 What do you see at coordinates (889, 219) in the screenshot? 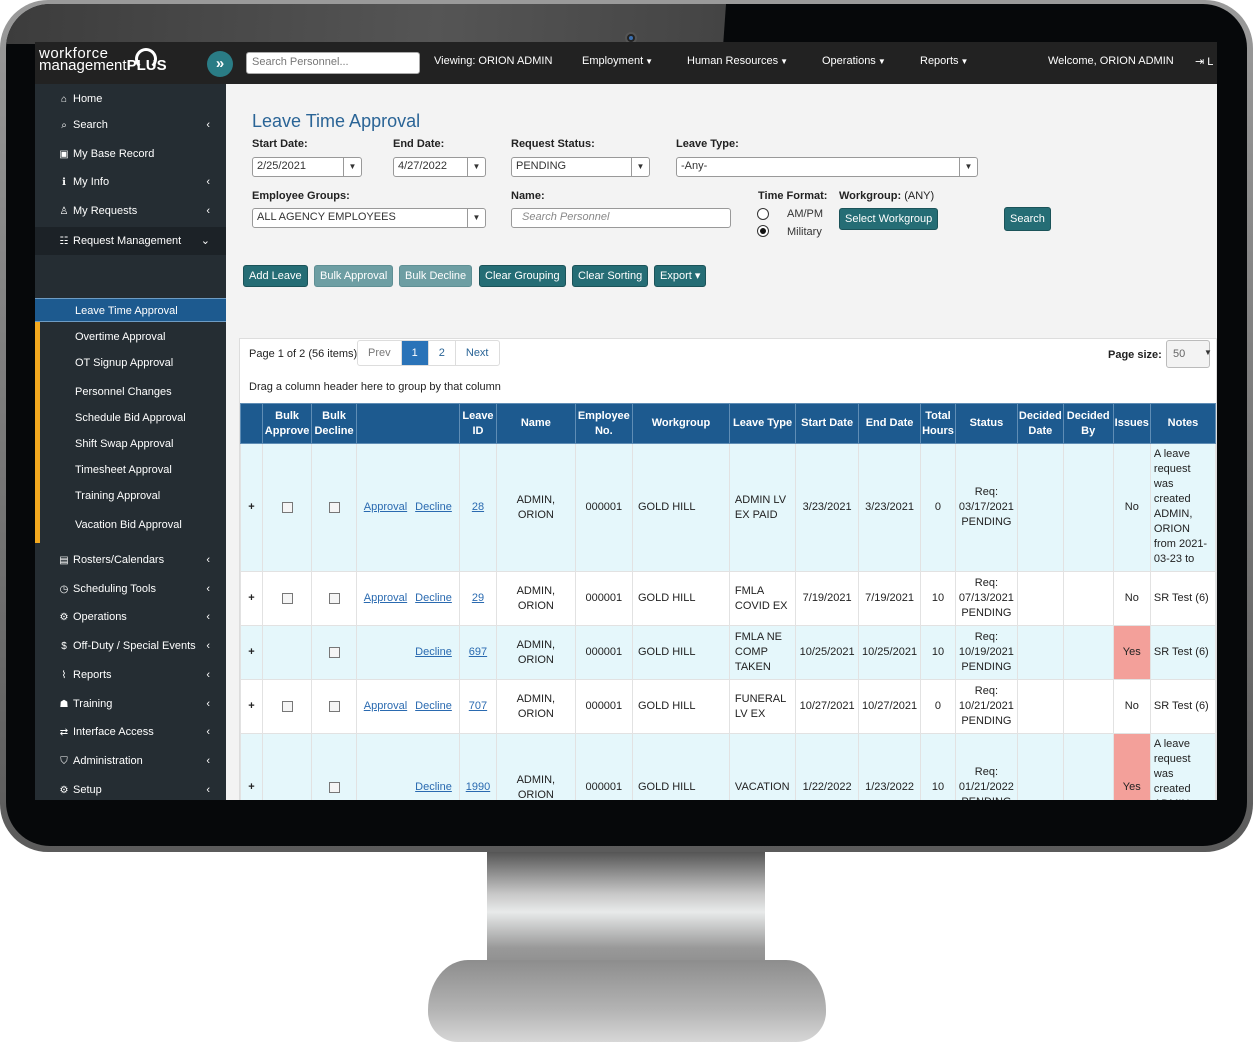
I see `select-workgroup-button: Select Workgroup` at bounding box center [889, 219].